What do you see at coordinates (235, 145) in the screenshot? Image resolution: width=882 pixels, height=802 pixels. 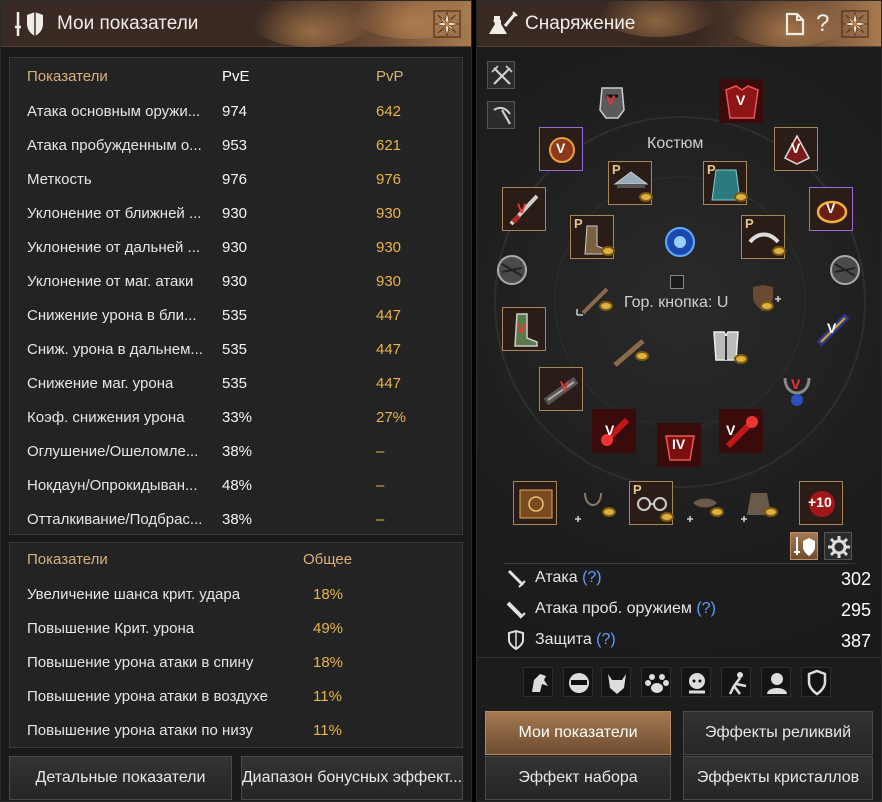 I see `stat-pve-value: 953` at bounding box center [235, 145].